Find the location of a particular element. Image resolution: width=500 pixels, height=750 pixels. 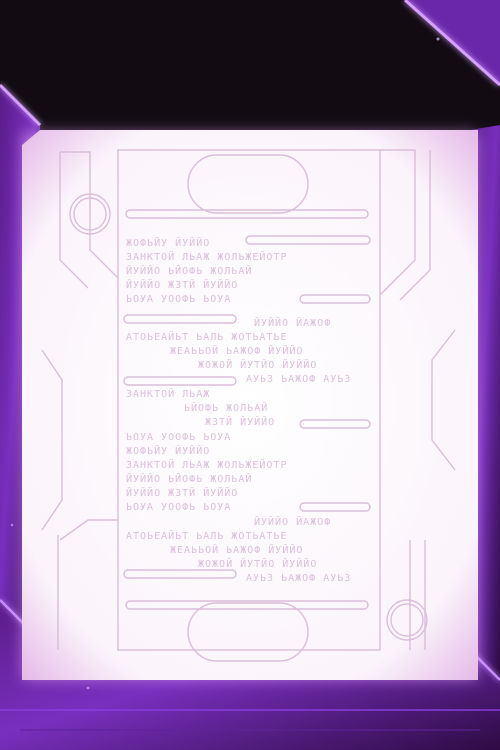

glyph-line: ЖЗТЙ ЙУЙЙО is located at coordinates (240, 421).